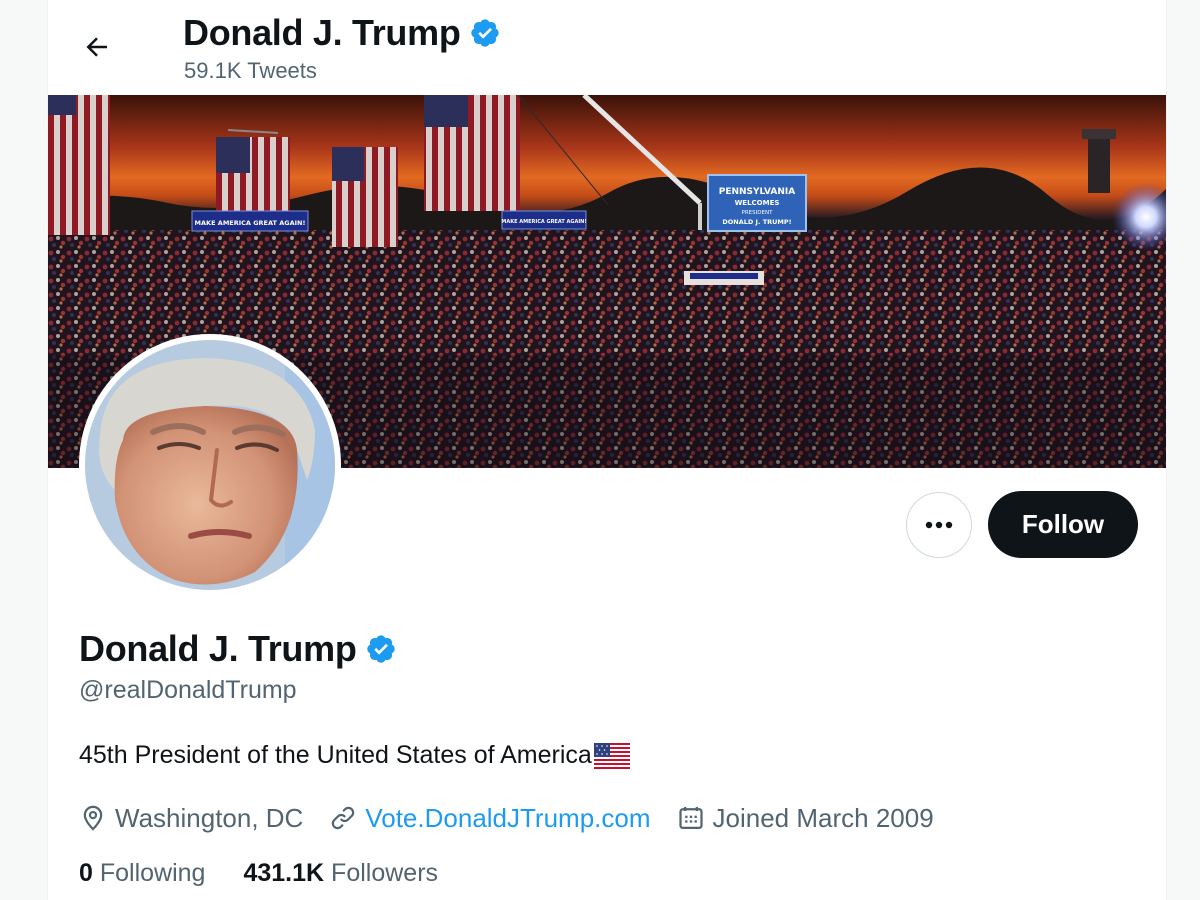 The height and width of the screenshot is (900, 1200). Describe the element at coordinates (607, 47) in the screenshot. I see `profile-header: Donald J. Trump 59.1K Tweets` at that location.